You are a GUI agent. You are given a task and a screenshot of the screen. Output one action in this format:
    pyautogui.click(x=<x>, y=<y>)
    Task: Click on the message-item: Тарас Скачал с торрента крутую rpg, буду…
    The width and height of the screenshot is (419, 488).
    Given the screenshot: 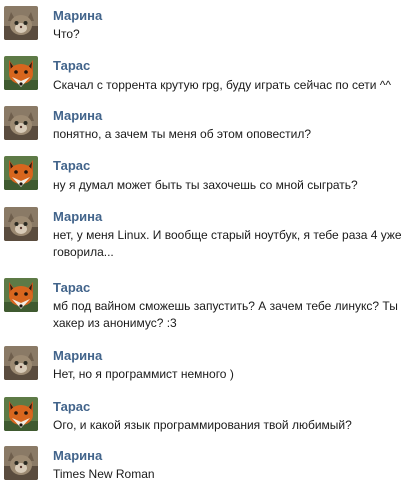 What is the action you would take?
    pyautogui.click(x=209, y=76)
    